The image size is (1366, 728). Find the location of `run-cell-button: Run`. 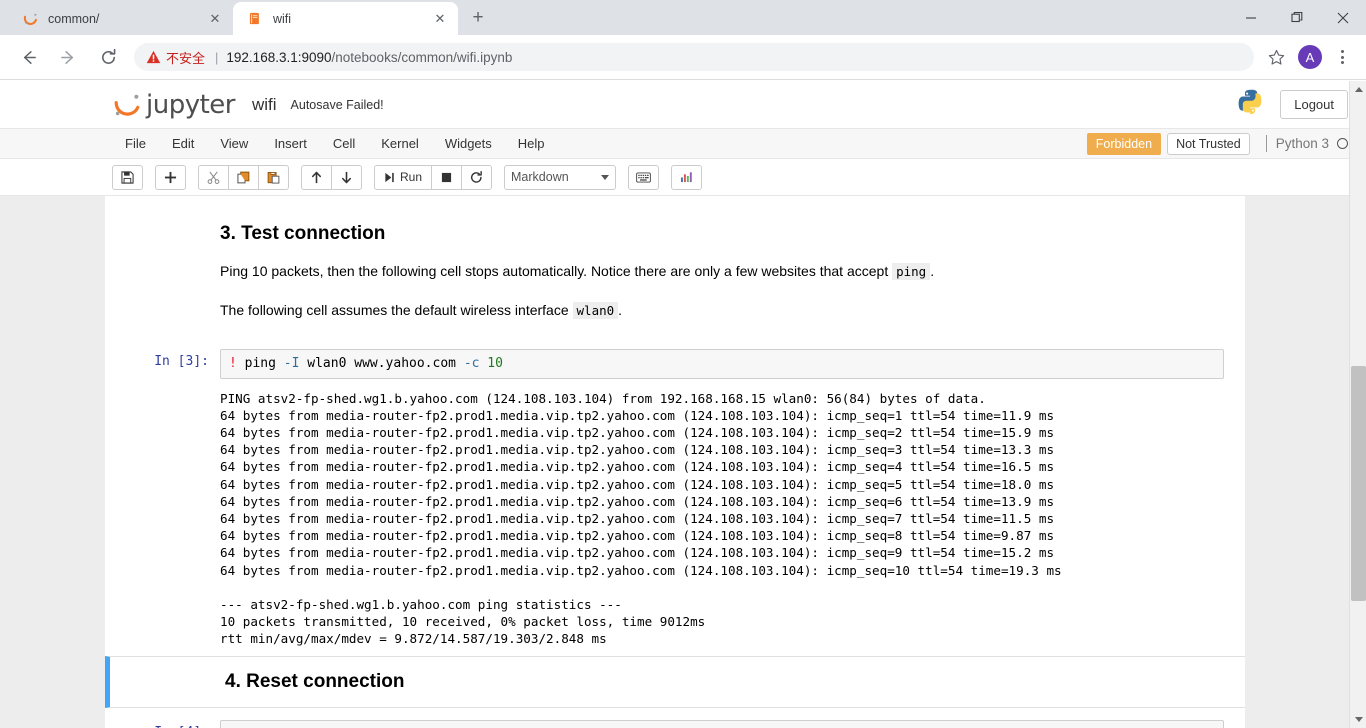

run-cell-button: Run is located at coordinates (403, 177).